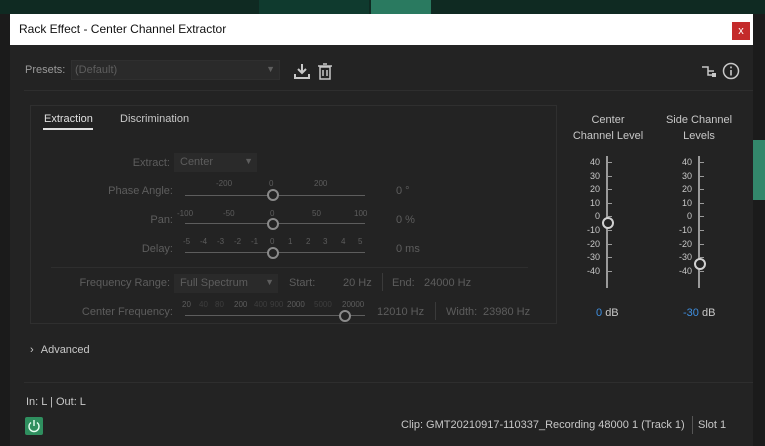  Describe the element at coordinates (185, 213) in the screenshot. I see `tick-label: -100` at that location.